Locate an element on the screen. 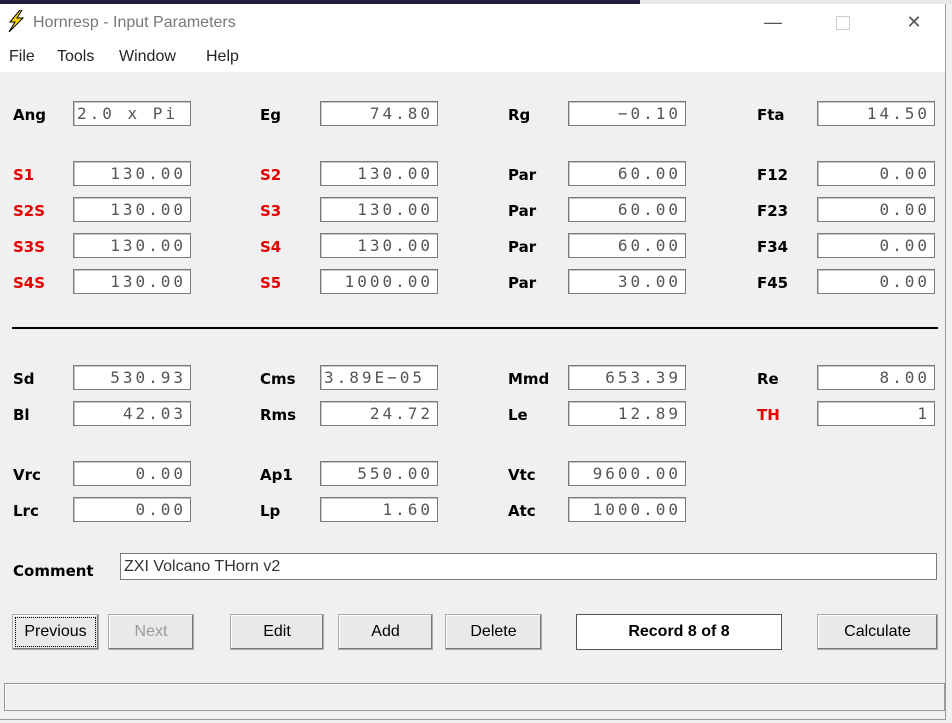 The width and height of the screenshot is (952, 723). label-comment: Comment is located at coordinates (53, 571).